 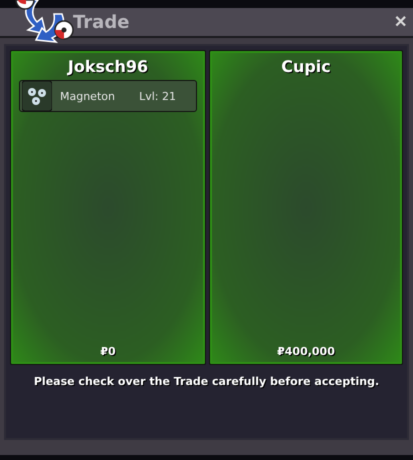 I want to click on close-button: ✕, so click(x=400, y=22).